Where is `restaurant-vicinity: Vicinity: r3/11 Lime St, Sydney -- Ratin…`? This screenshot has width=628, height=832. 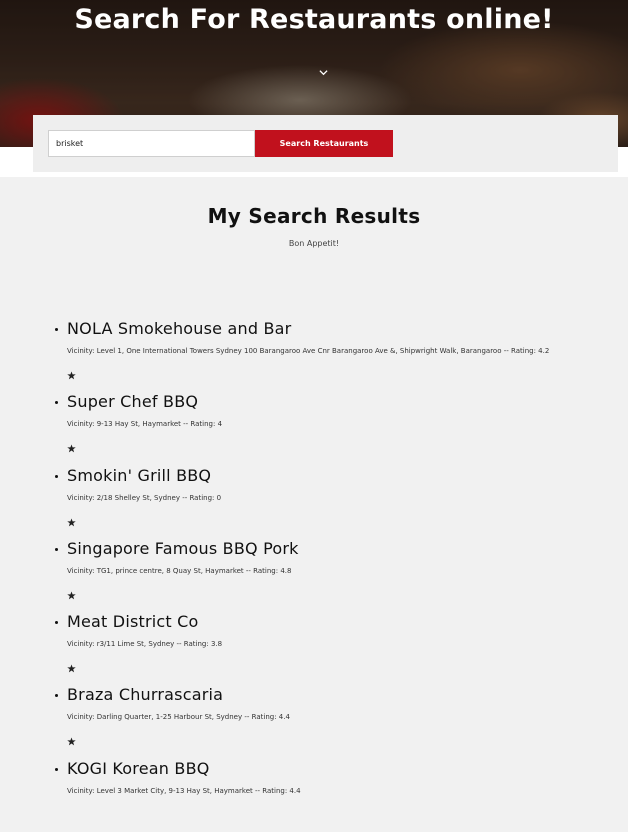 restaurant-vicinity: Vicinity: r3/11 Lime St, Sydney -- Ratin… is located at coordinates (145, 644).